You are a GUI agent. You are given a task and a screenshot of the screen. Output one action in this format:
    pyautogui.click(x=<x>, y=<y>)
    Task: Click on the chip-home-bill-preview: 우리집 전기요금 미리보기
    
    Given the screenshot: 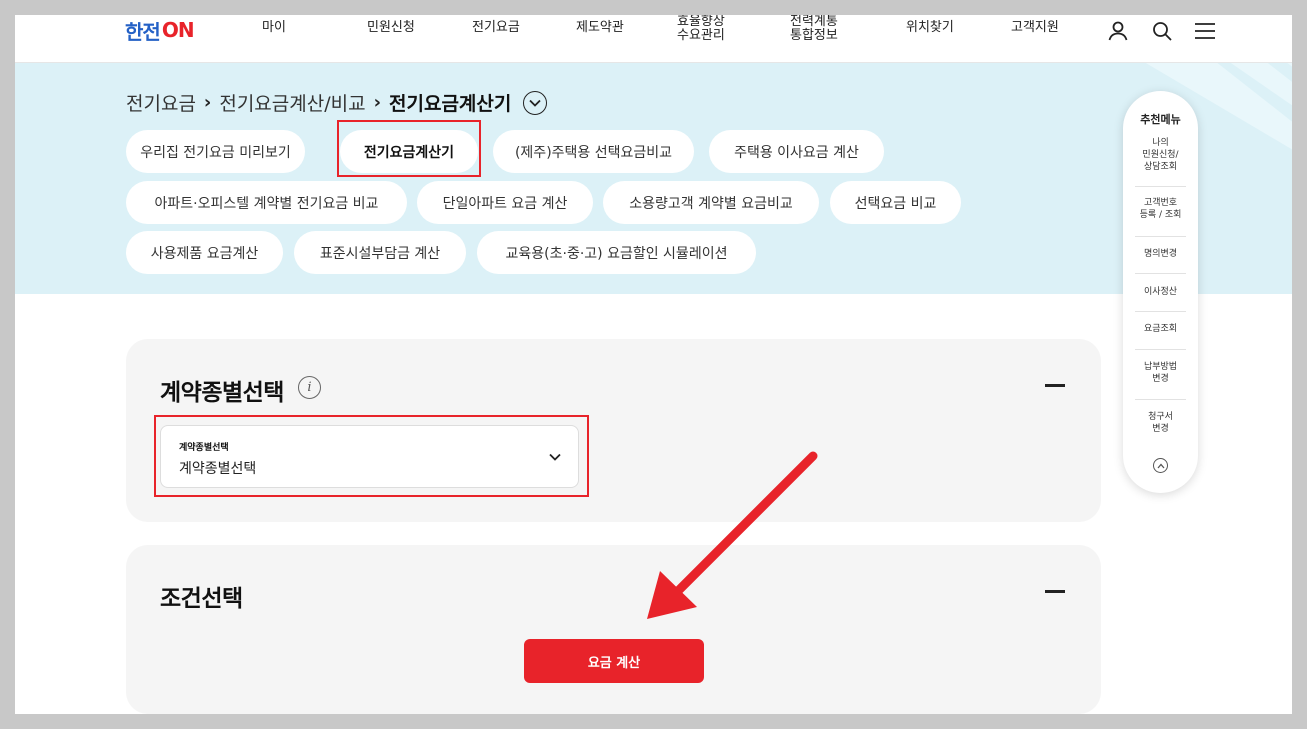 What is the action you would take?
    pyautogui.click(x=215, y=151)
    